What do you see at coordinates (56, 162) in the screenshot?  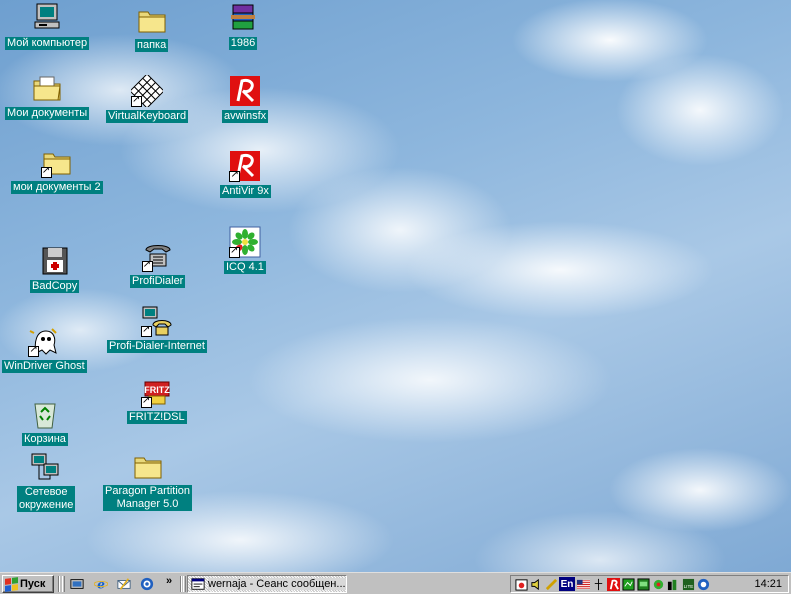 I see `folder-shortcut-icon` at bounding box center [56, 162].